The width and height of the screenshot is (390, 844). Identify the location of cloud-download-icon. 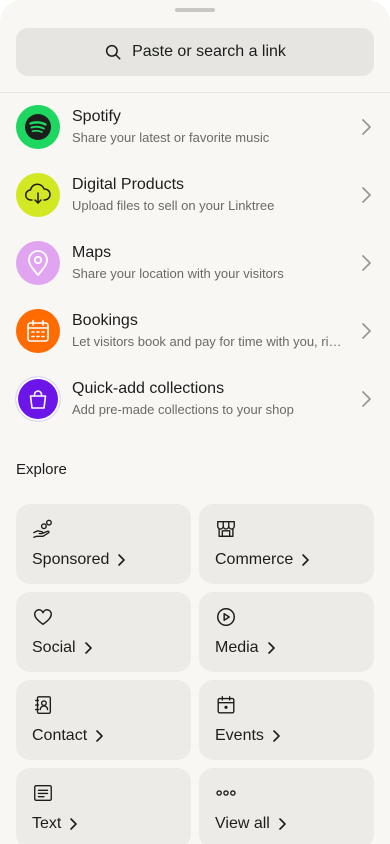
(38, 195).